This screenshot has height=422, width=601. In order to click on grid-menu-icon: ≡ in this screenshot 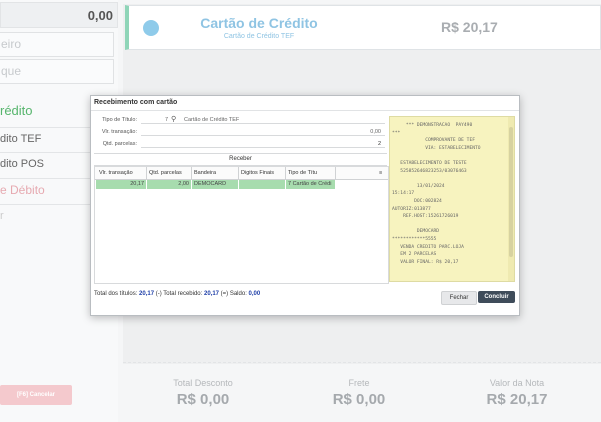, I will do `click(380, 173)`.